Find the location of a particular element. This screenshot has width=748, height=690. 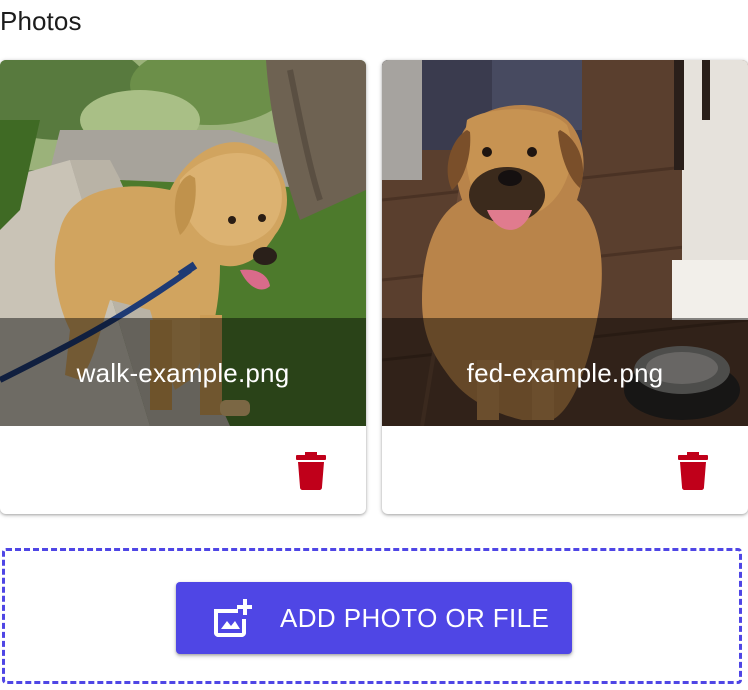

section-title: Photos is located at coordinates (41, 21).